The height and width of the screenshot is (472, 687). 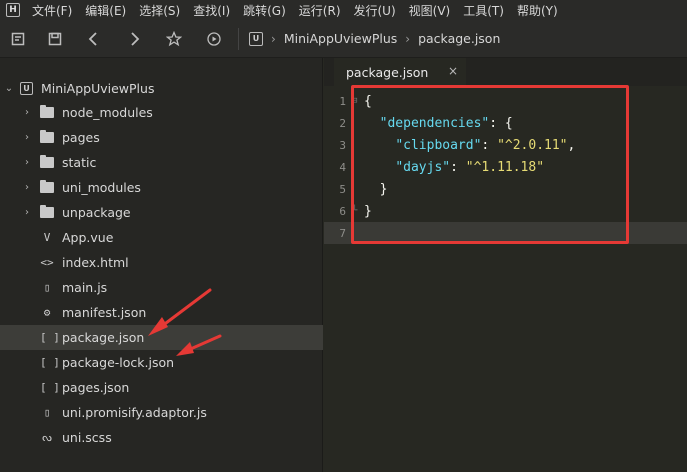 I want to click on run-icon, so click(x=214, y=39).